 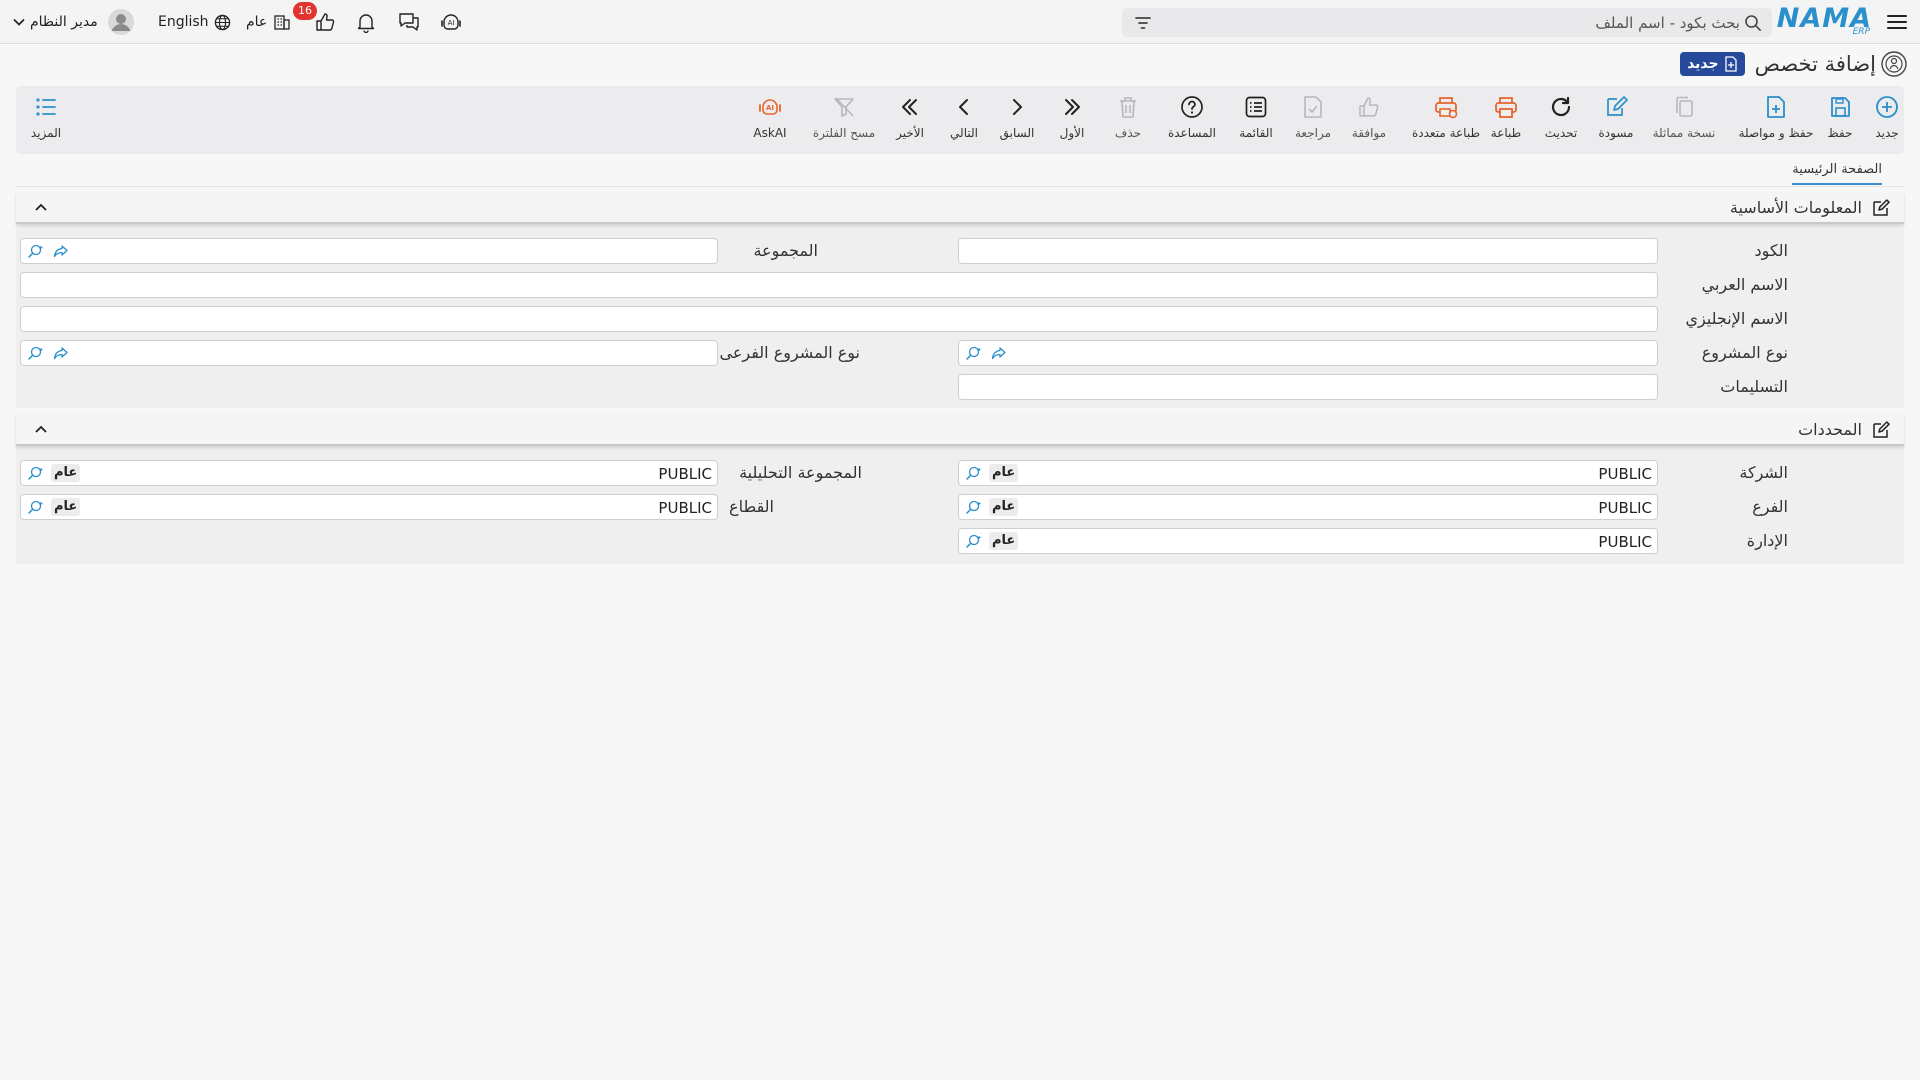 I want to click on company-label: الشركة, so click(x=1763, y=472).